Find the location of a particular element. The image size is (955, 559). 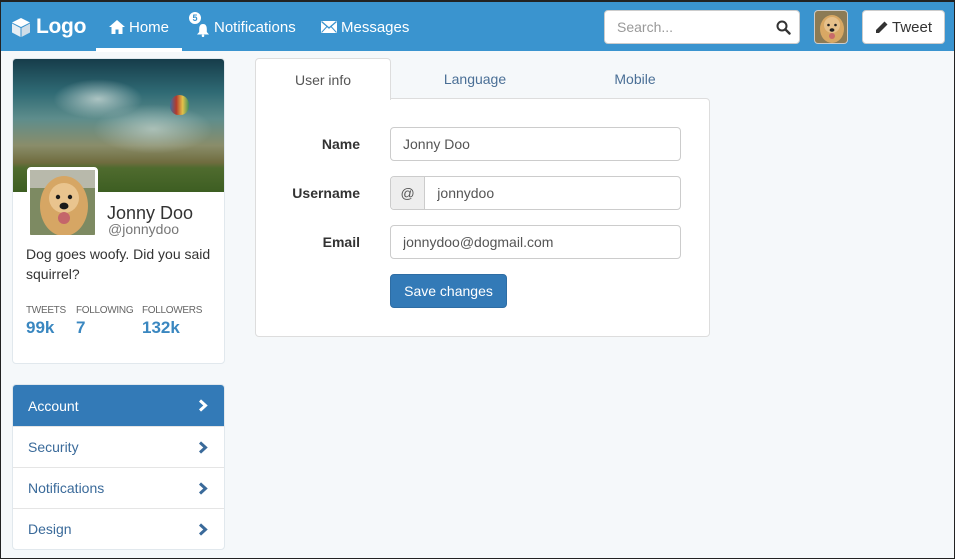

cover-cloud is located at coordinates (153, 129).